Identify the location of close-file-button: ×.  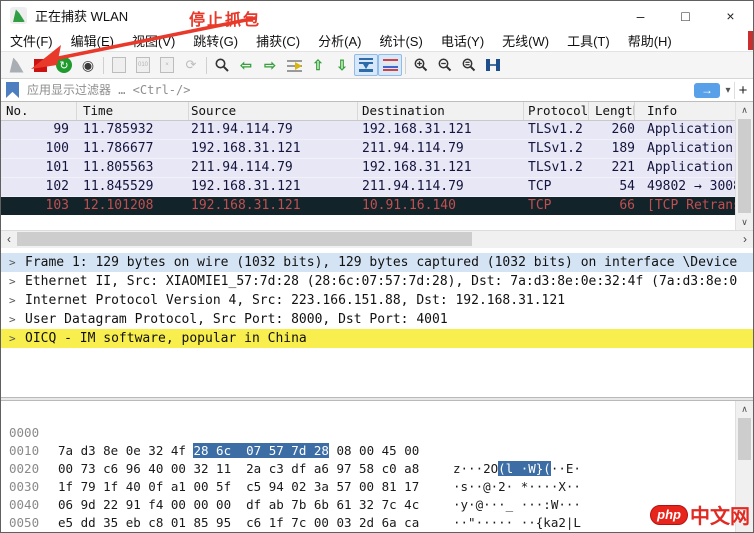
(167, 65).